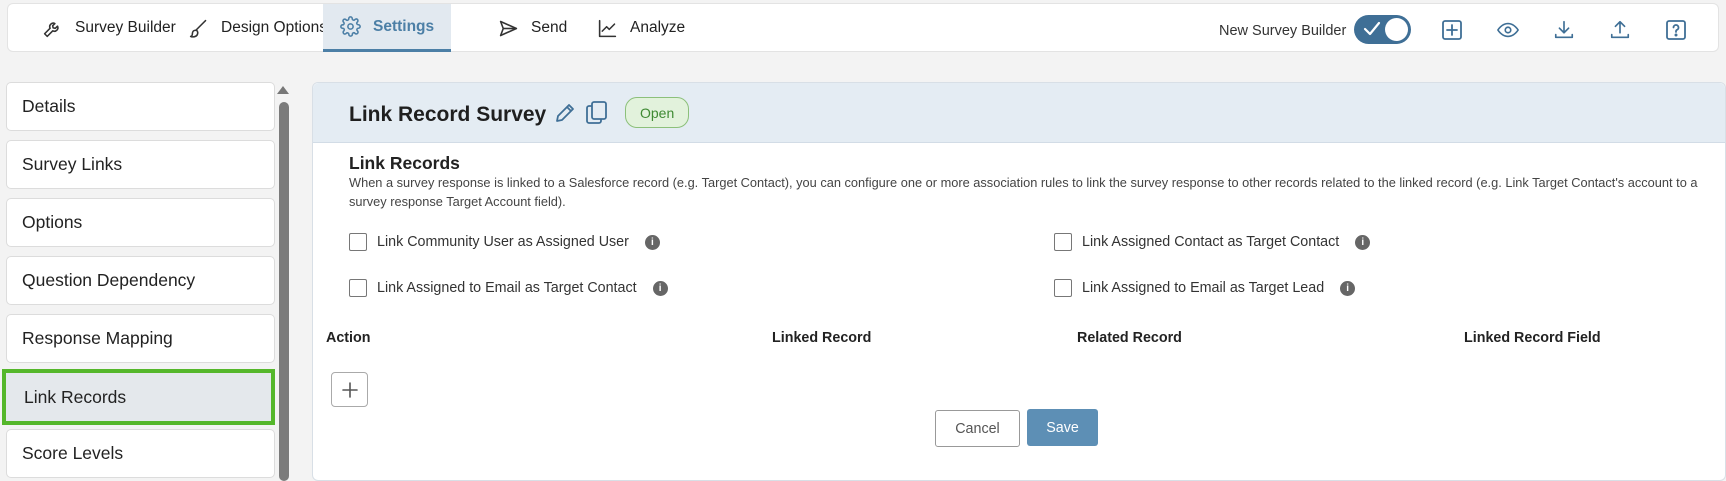 This screenshot has height=481, width=1726. What do you see at coordinates (1396, 29) in the screenshot?
I see `toggle-knob` at bounding box center [1396, 29].